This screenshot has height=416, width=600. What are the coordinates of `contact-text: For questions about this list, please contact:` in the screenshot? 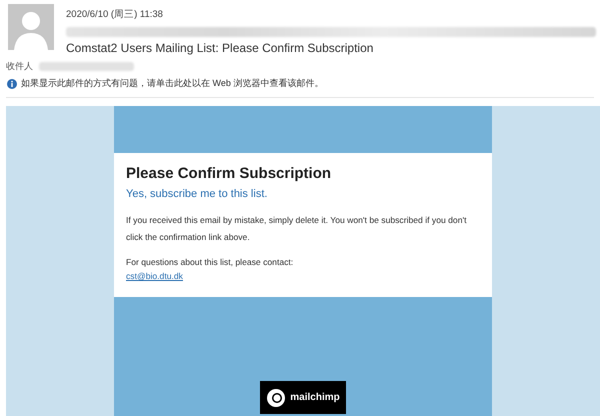 It's located at (210, 262).